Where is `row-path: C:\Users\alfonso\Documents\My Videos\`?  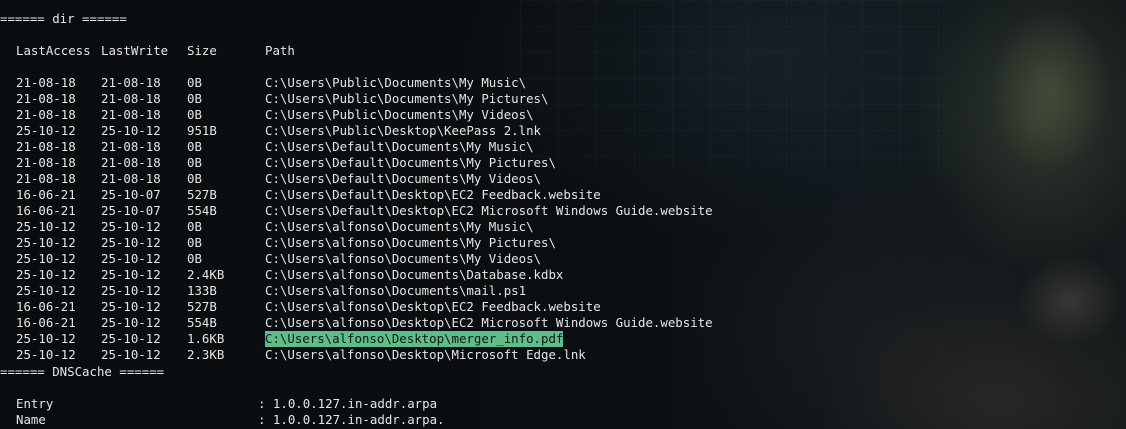
row-path: C:\Users\alfonso\Documents\My Videos\ is located at coordinates (403, 258).